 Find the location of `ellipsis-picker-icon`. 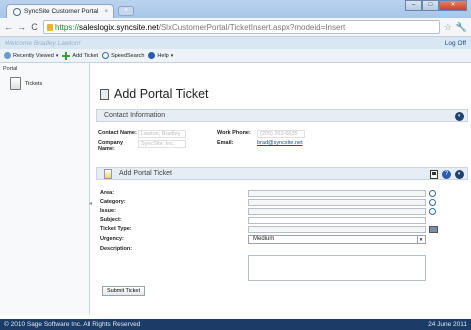

ellipsis-picker-icon is located at coordinates (433, 229).